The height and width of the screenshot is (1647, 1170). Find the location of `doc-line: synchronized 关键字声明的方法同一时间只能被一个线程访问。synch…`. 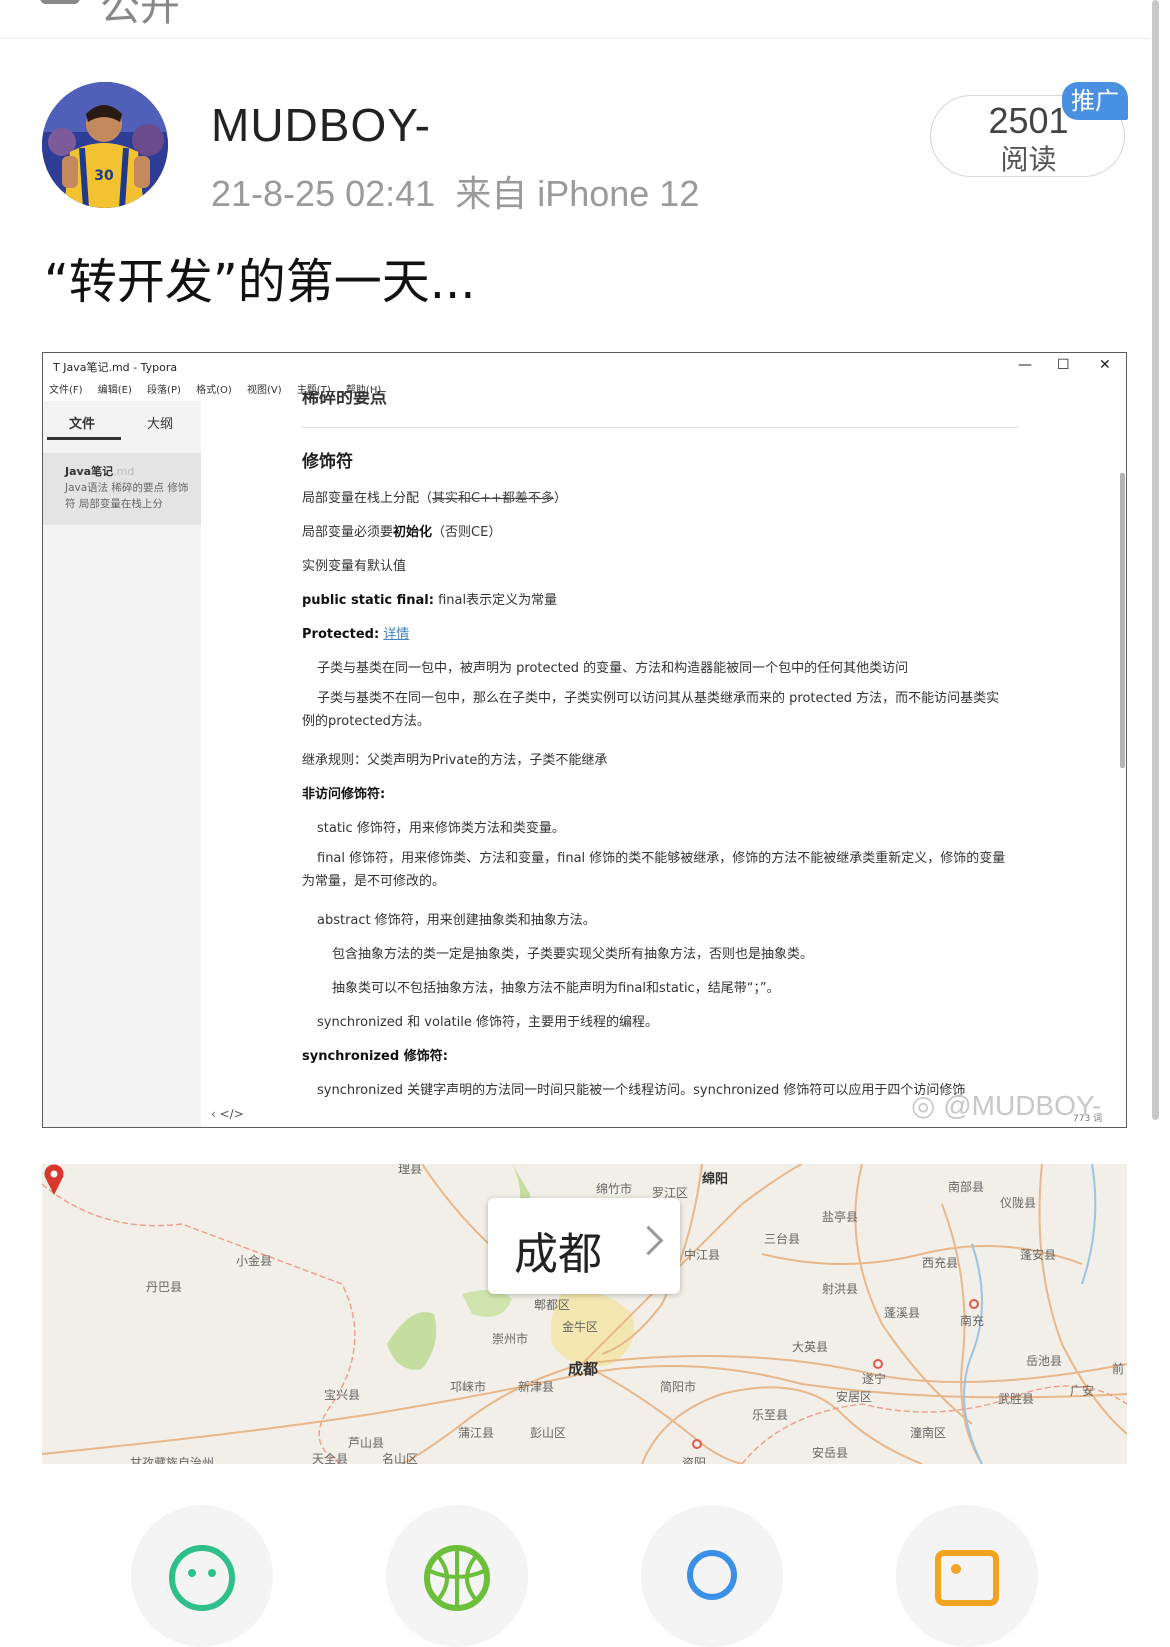

doc-line: synchronized 关键字声明的方法同一时间只能被一个线程访问。synch… is located at coordinates (641, 1090).